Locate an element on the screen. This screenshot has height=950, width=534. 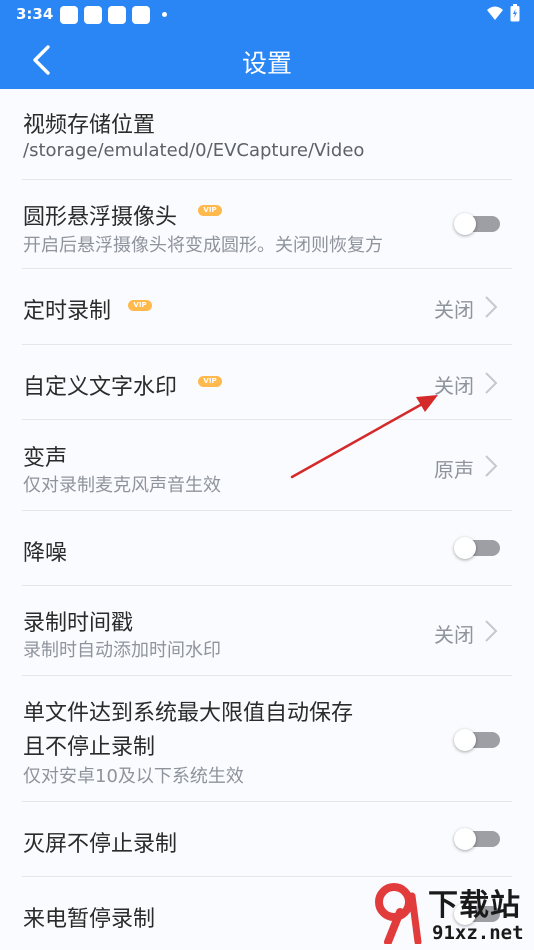
noise-reduction-item: 降噪 is located at coordinates (267, 548).